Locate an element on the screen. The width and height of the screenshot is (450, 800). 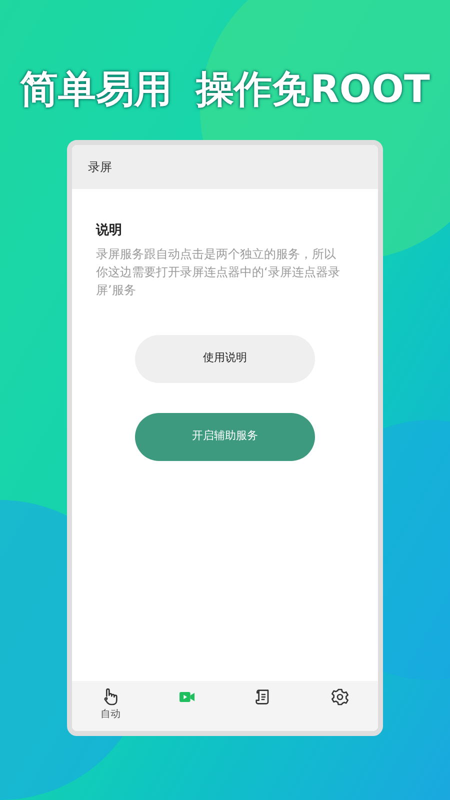
tab-button is located at coordinates (340, 697).